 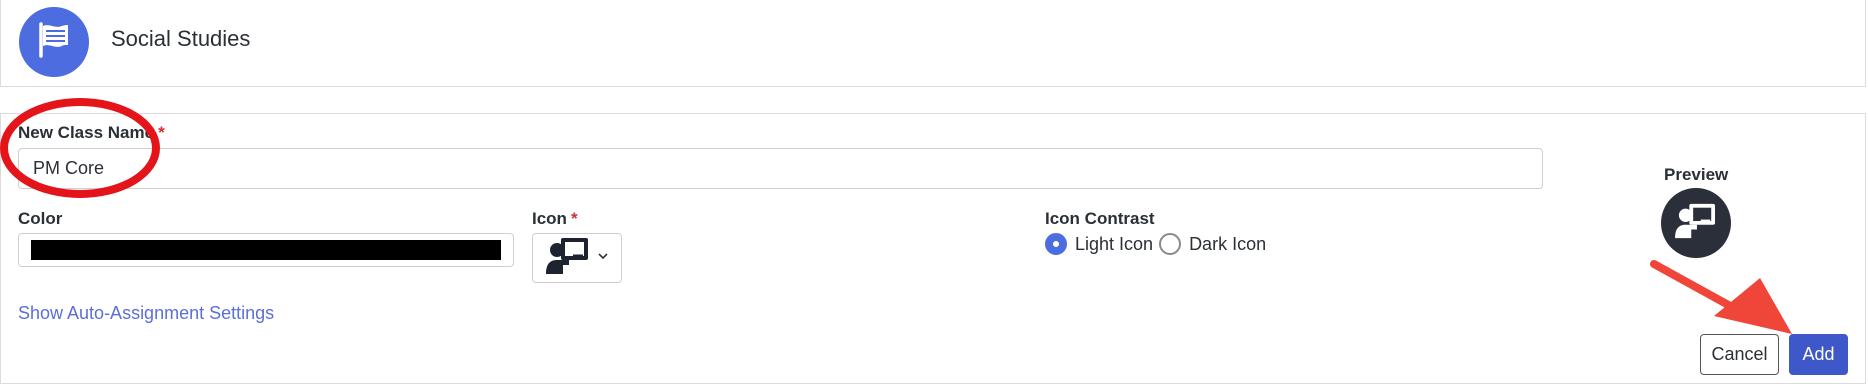 I want to click on light-icon-label: Light Icon, so click(x=1114, y=243).